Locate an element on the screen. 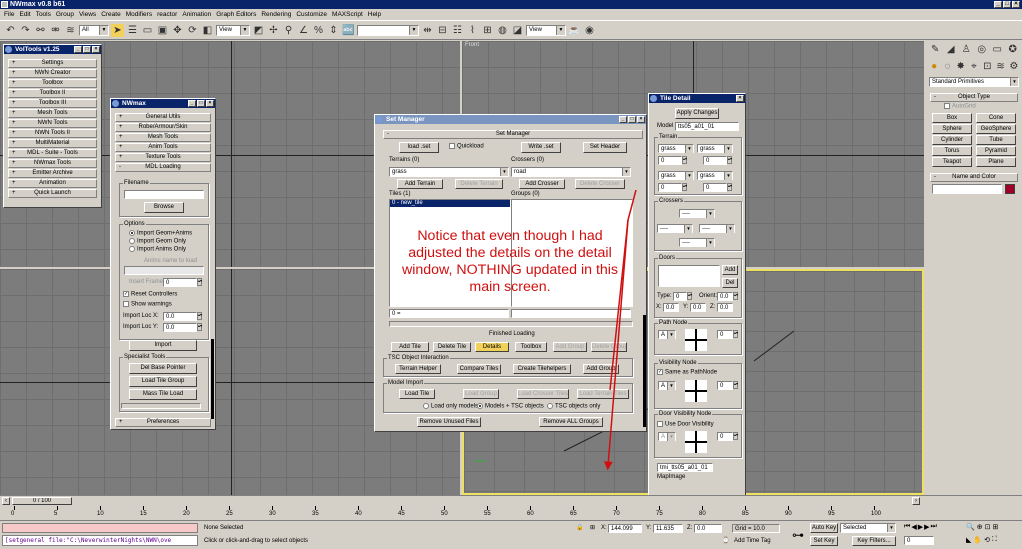 The image size is (1022, 549). coord-z-input: 0.0 is located at coordinates (708, 528).